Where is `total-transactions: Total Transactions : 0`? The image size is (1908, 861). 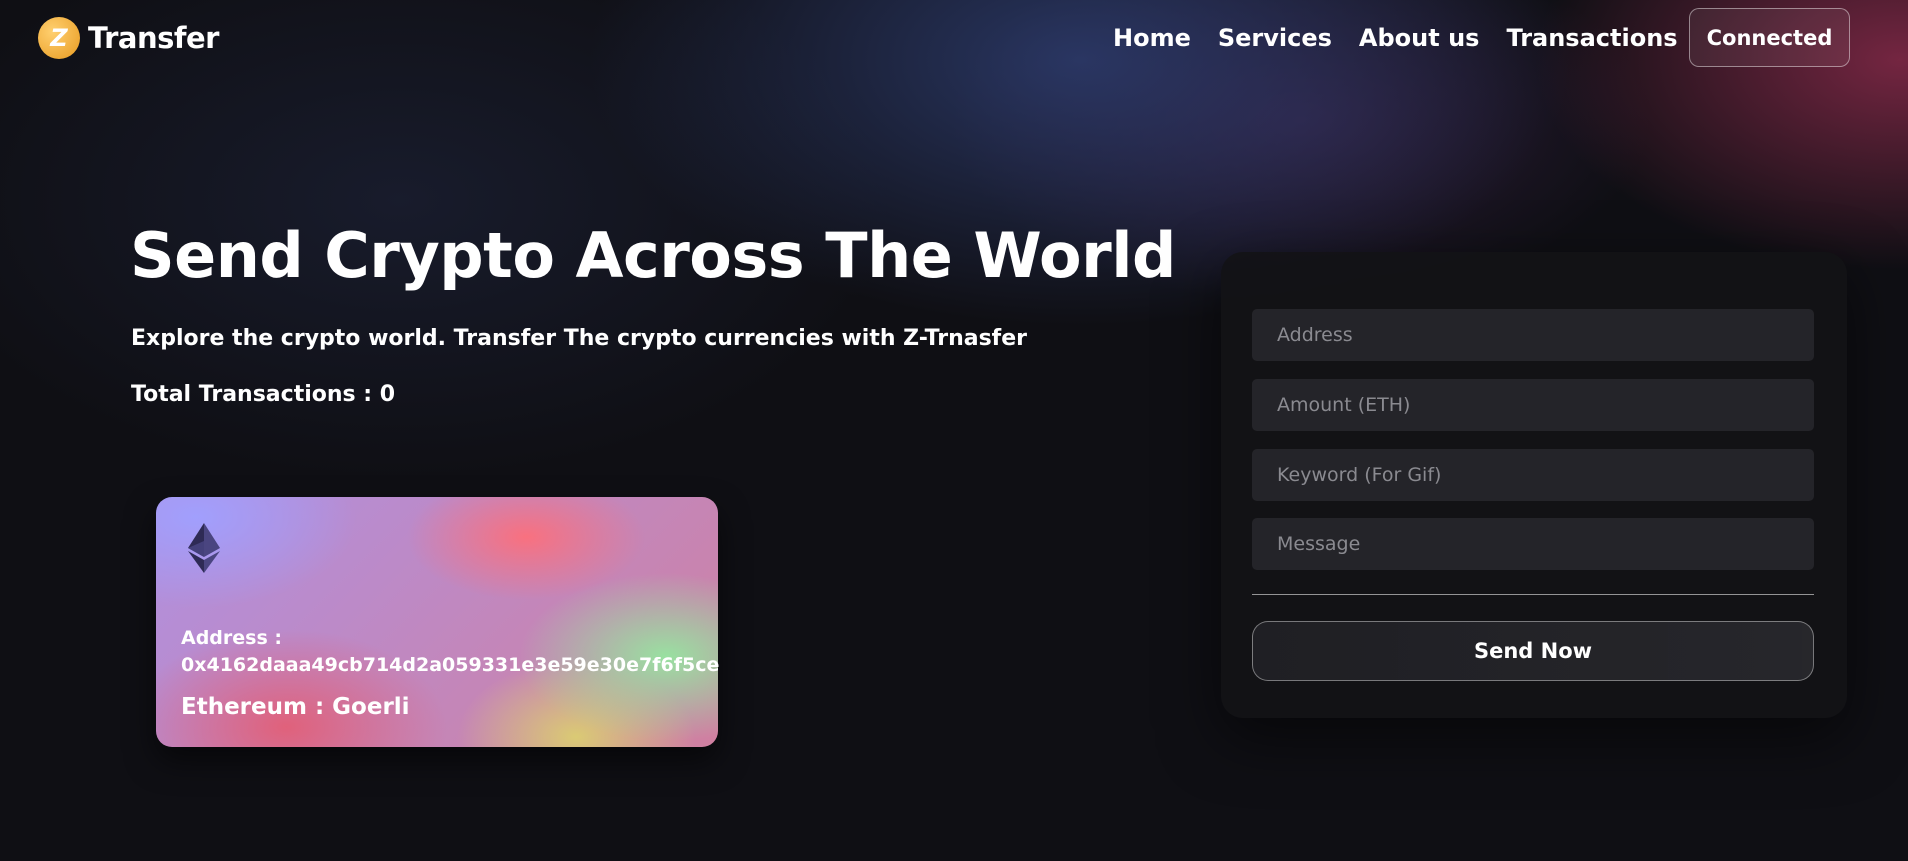
total-transactions: Total Transactions : 0 is located at coordinates (263, 394).